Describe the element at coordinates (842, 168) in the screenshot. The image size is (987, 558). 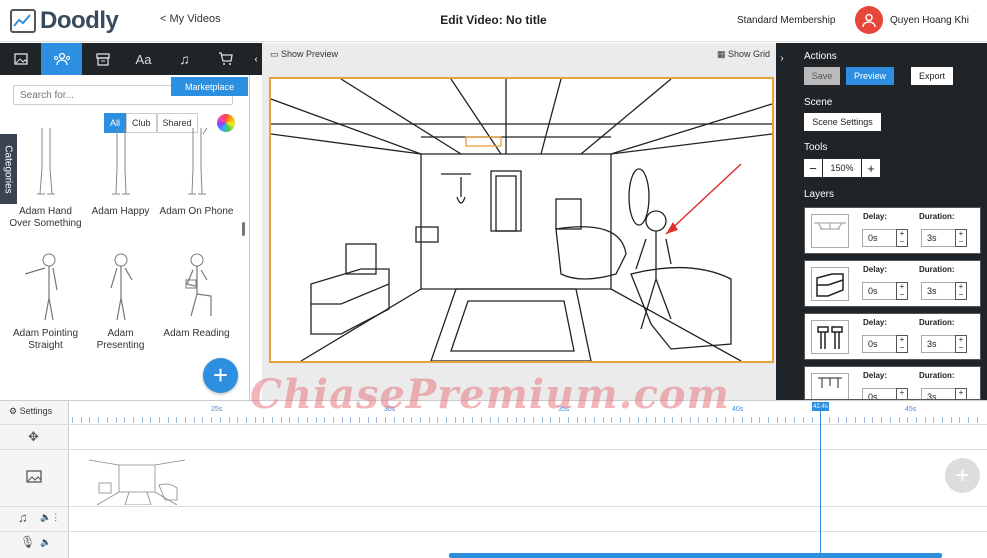
I see `zoom-level: 150%` at that location.